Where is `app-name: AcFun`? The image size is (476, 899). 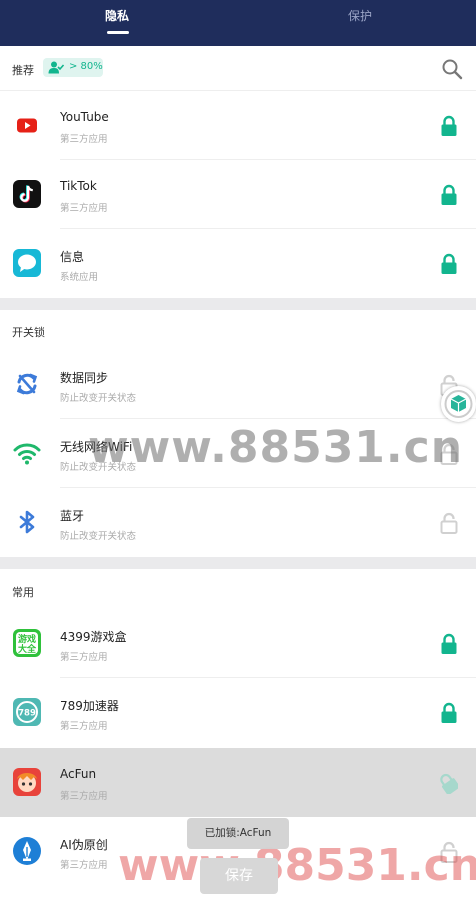
app-name: AcFun is located at coordinates (78, 774).